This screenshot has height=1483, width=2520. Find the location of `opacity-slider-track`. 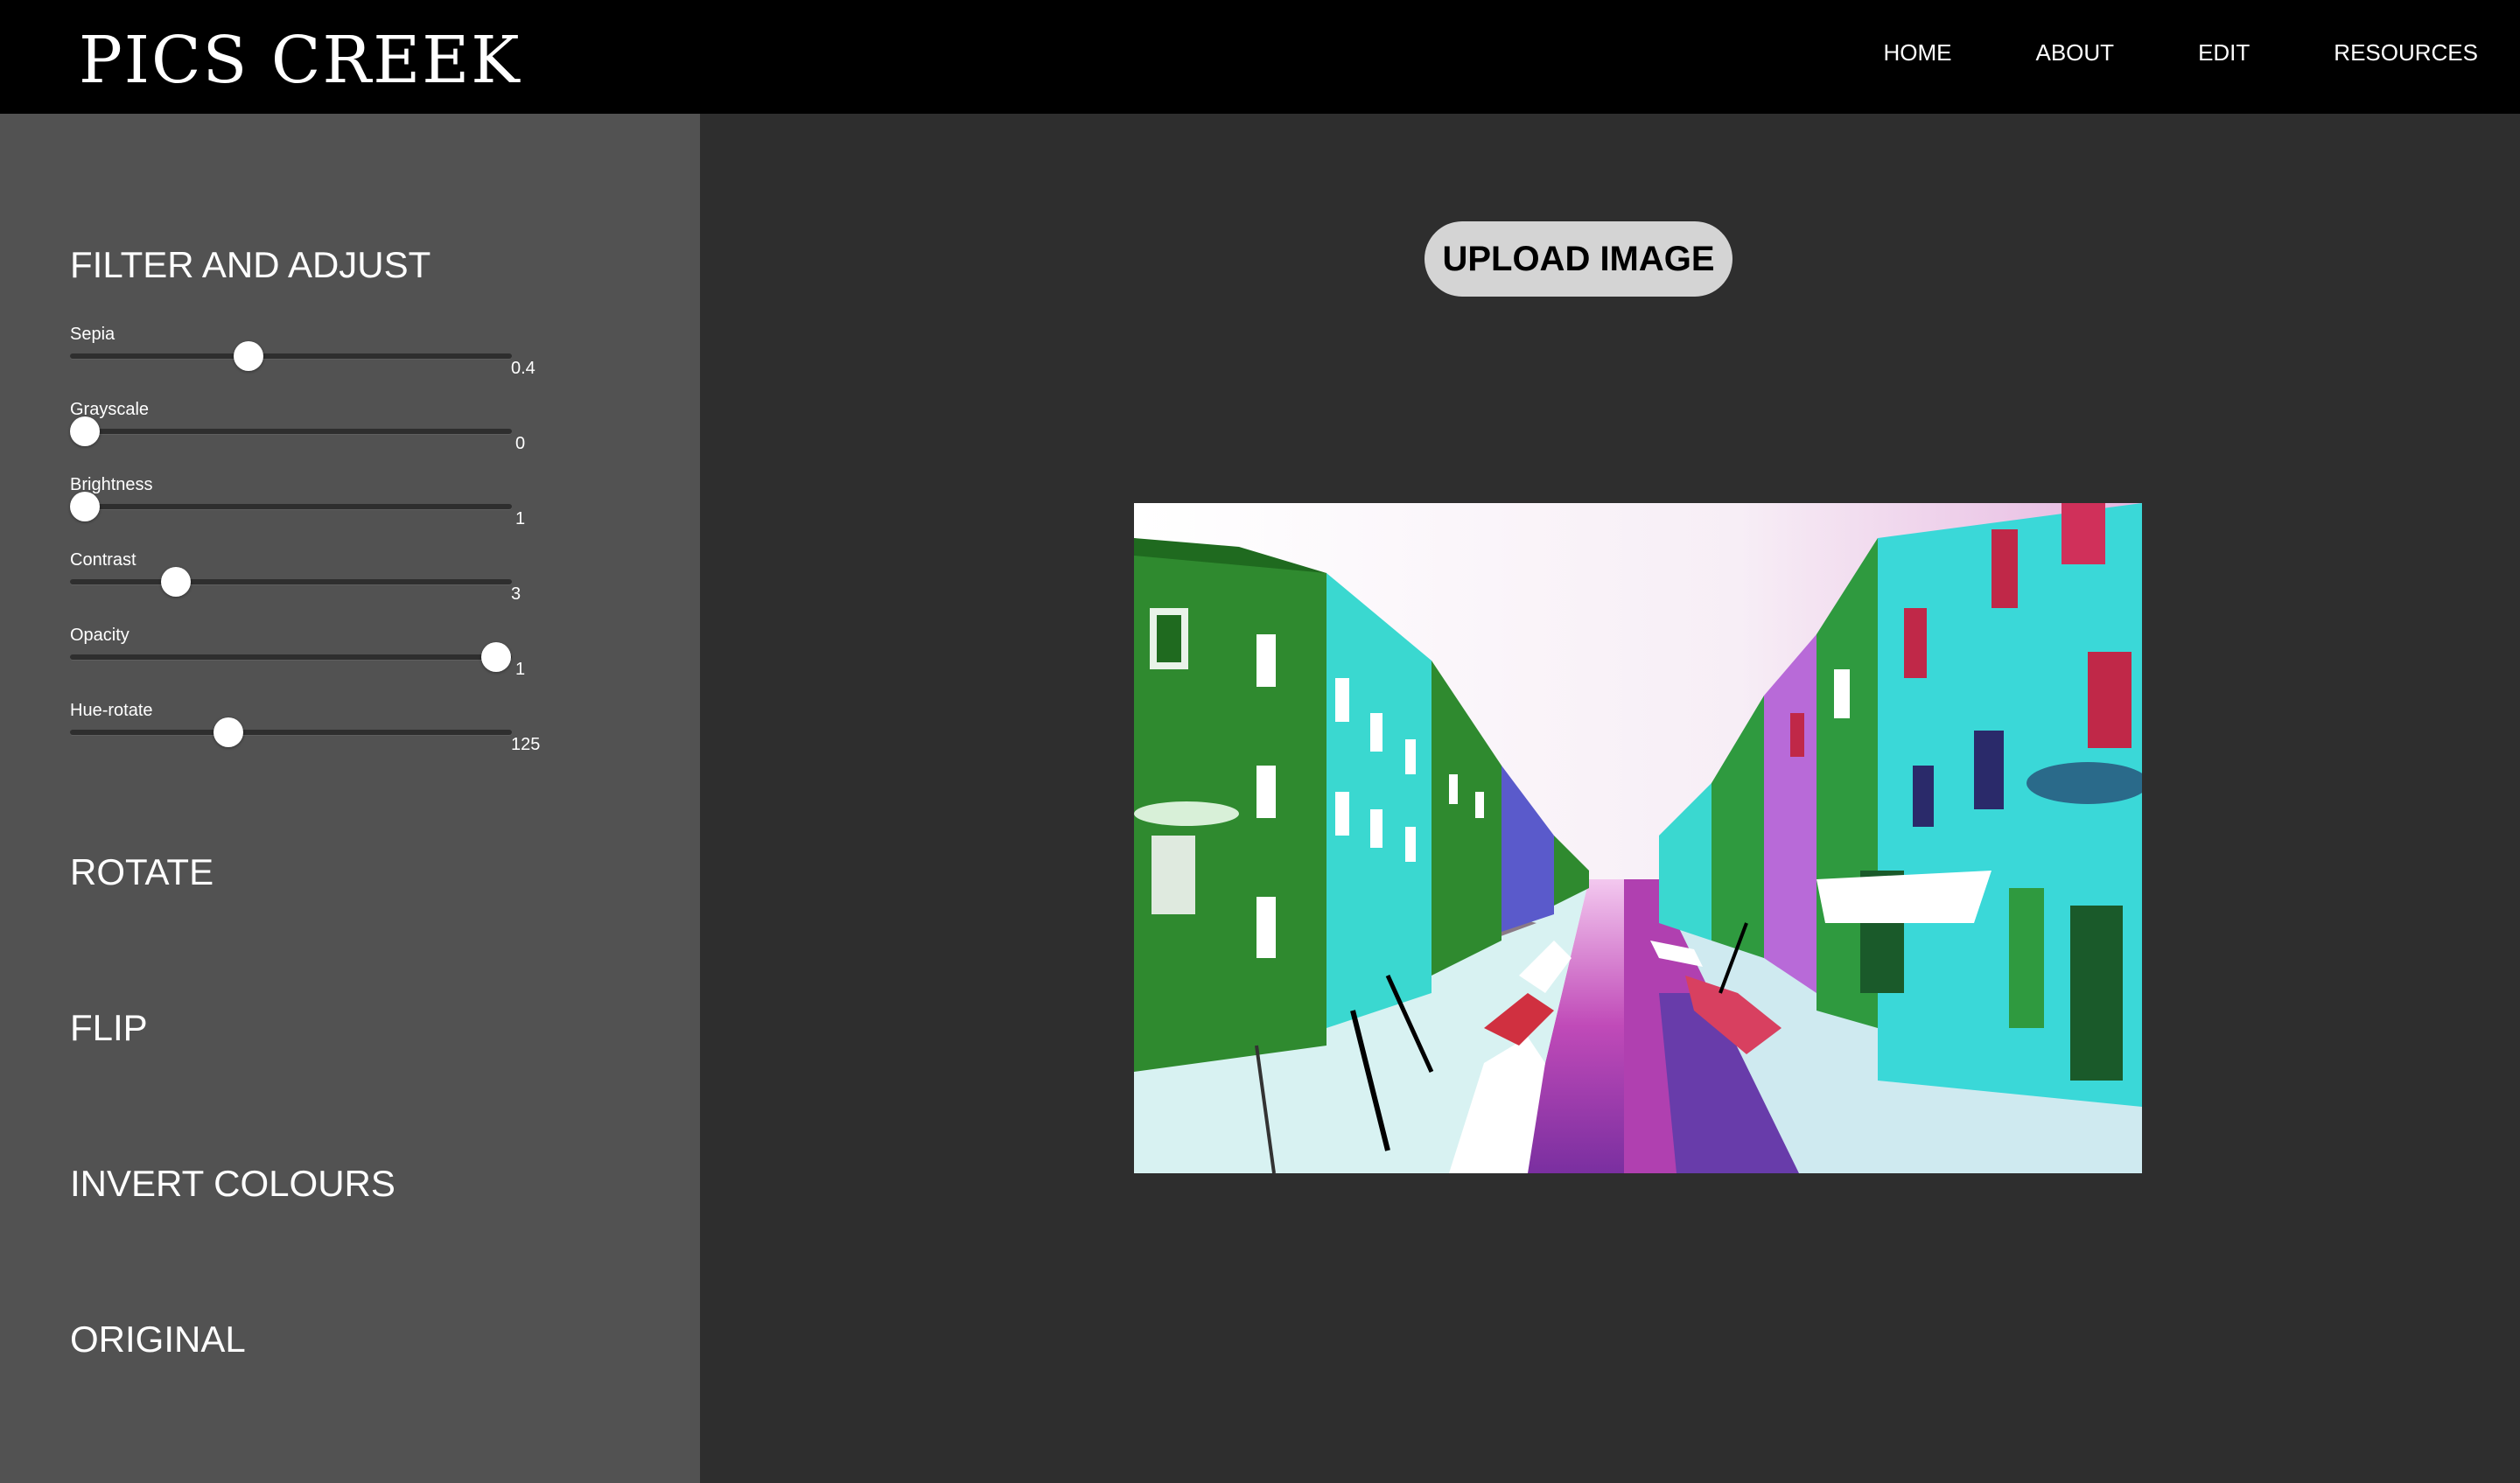

opacity-slider-track is located at coordinates (291, 657).